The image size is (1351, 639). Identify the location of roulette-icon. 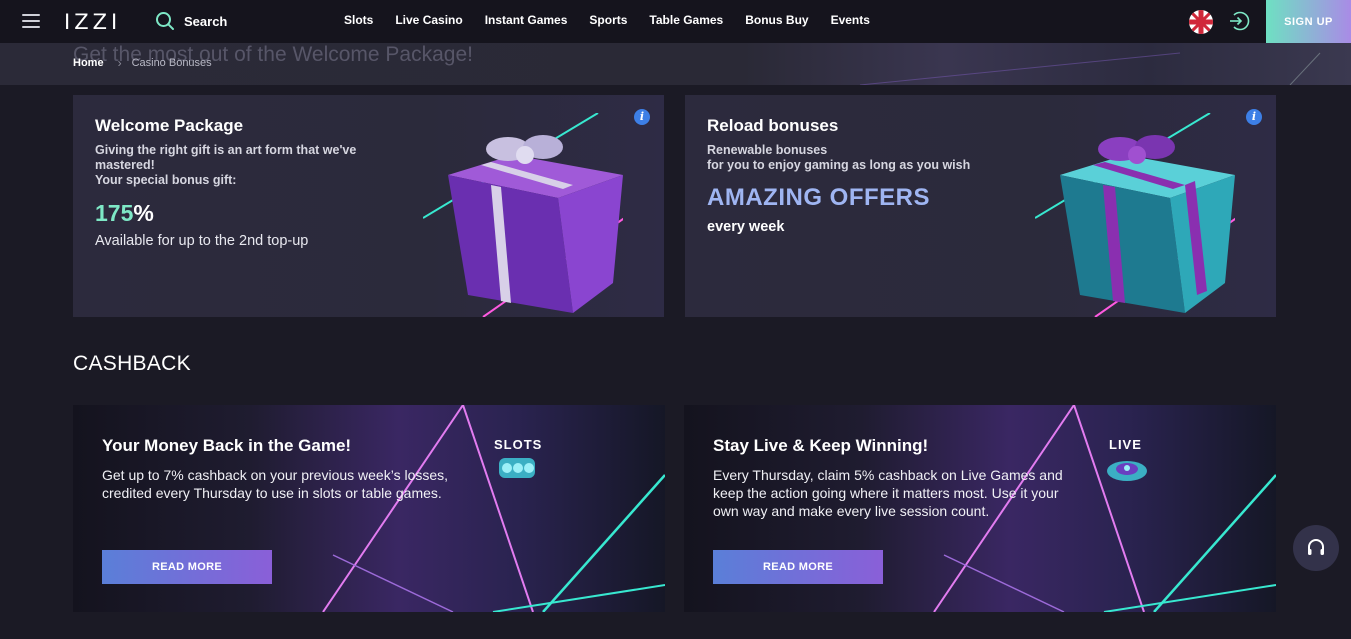
(1127, 471).